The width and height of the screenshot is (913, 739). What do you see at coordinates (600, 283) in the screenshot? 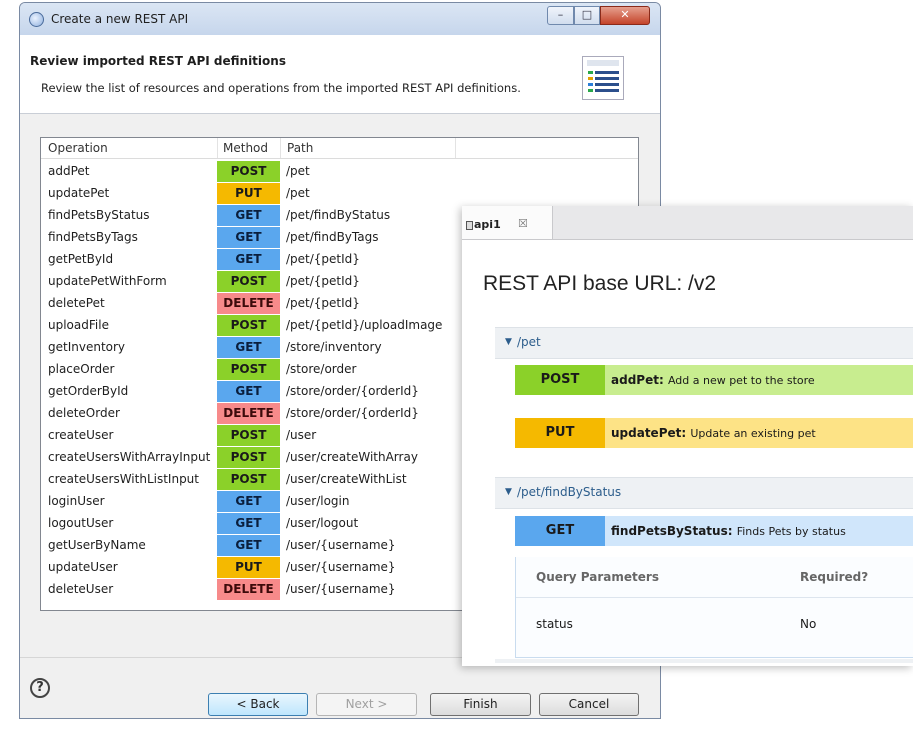
I see `base-url-title: REST API base URL: /v2` at bounding box center [600, 283].